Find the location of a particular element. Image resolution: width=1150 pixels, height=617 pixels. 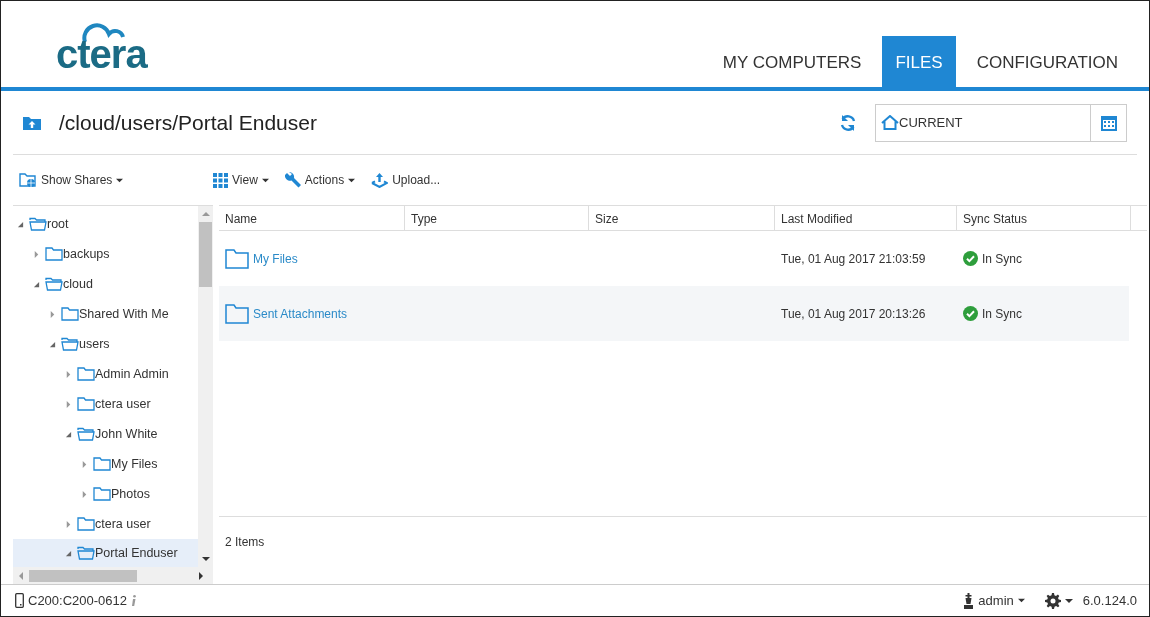

toolbar-button: Actions is located at coordinates (320, 180).